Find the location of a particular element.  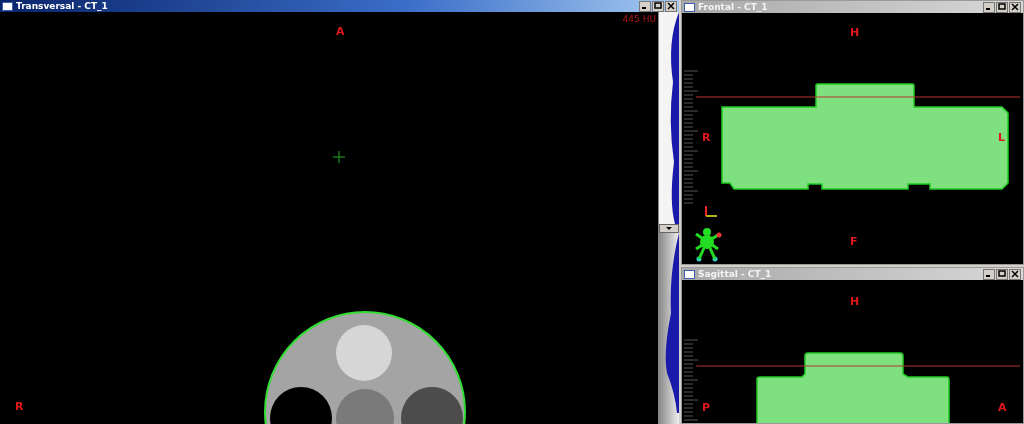

scroll-down-button is located at coordinates (669, 228).